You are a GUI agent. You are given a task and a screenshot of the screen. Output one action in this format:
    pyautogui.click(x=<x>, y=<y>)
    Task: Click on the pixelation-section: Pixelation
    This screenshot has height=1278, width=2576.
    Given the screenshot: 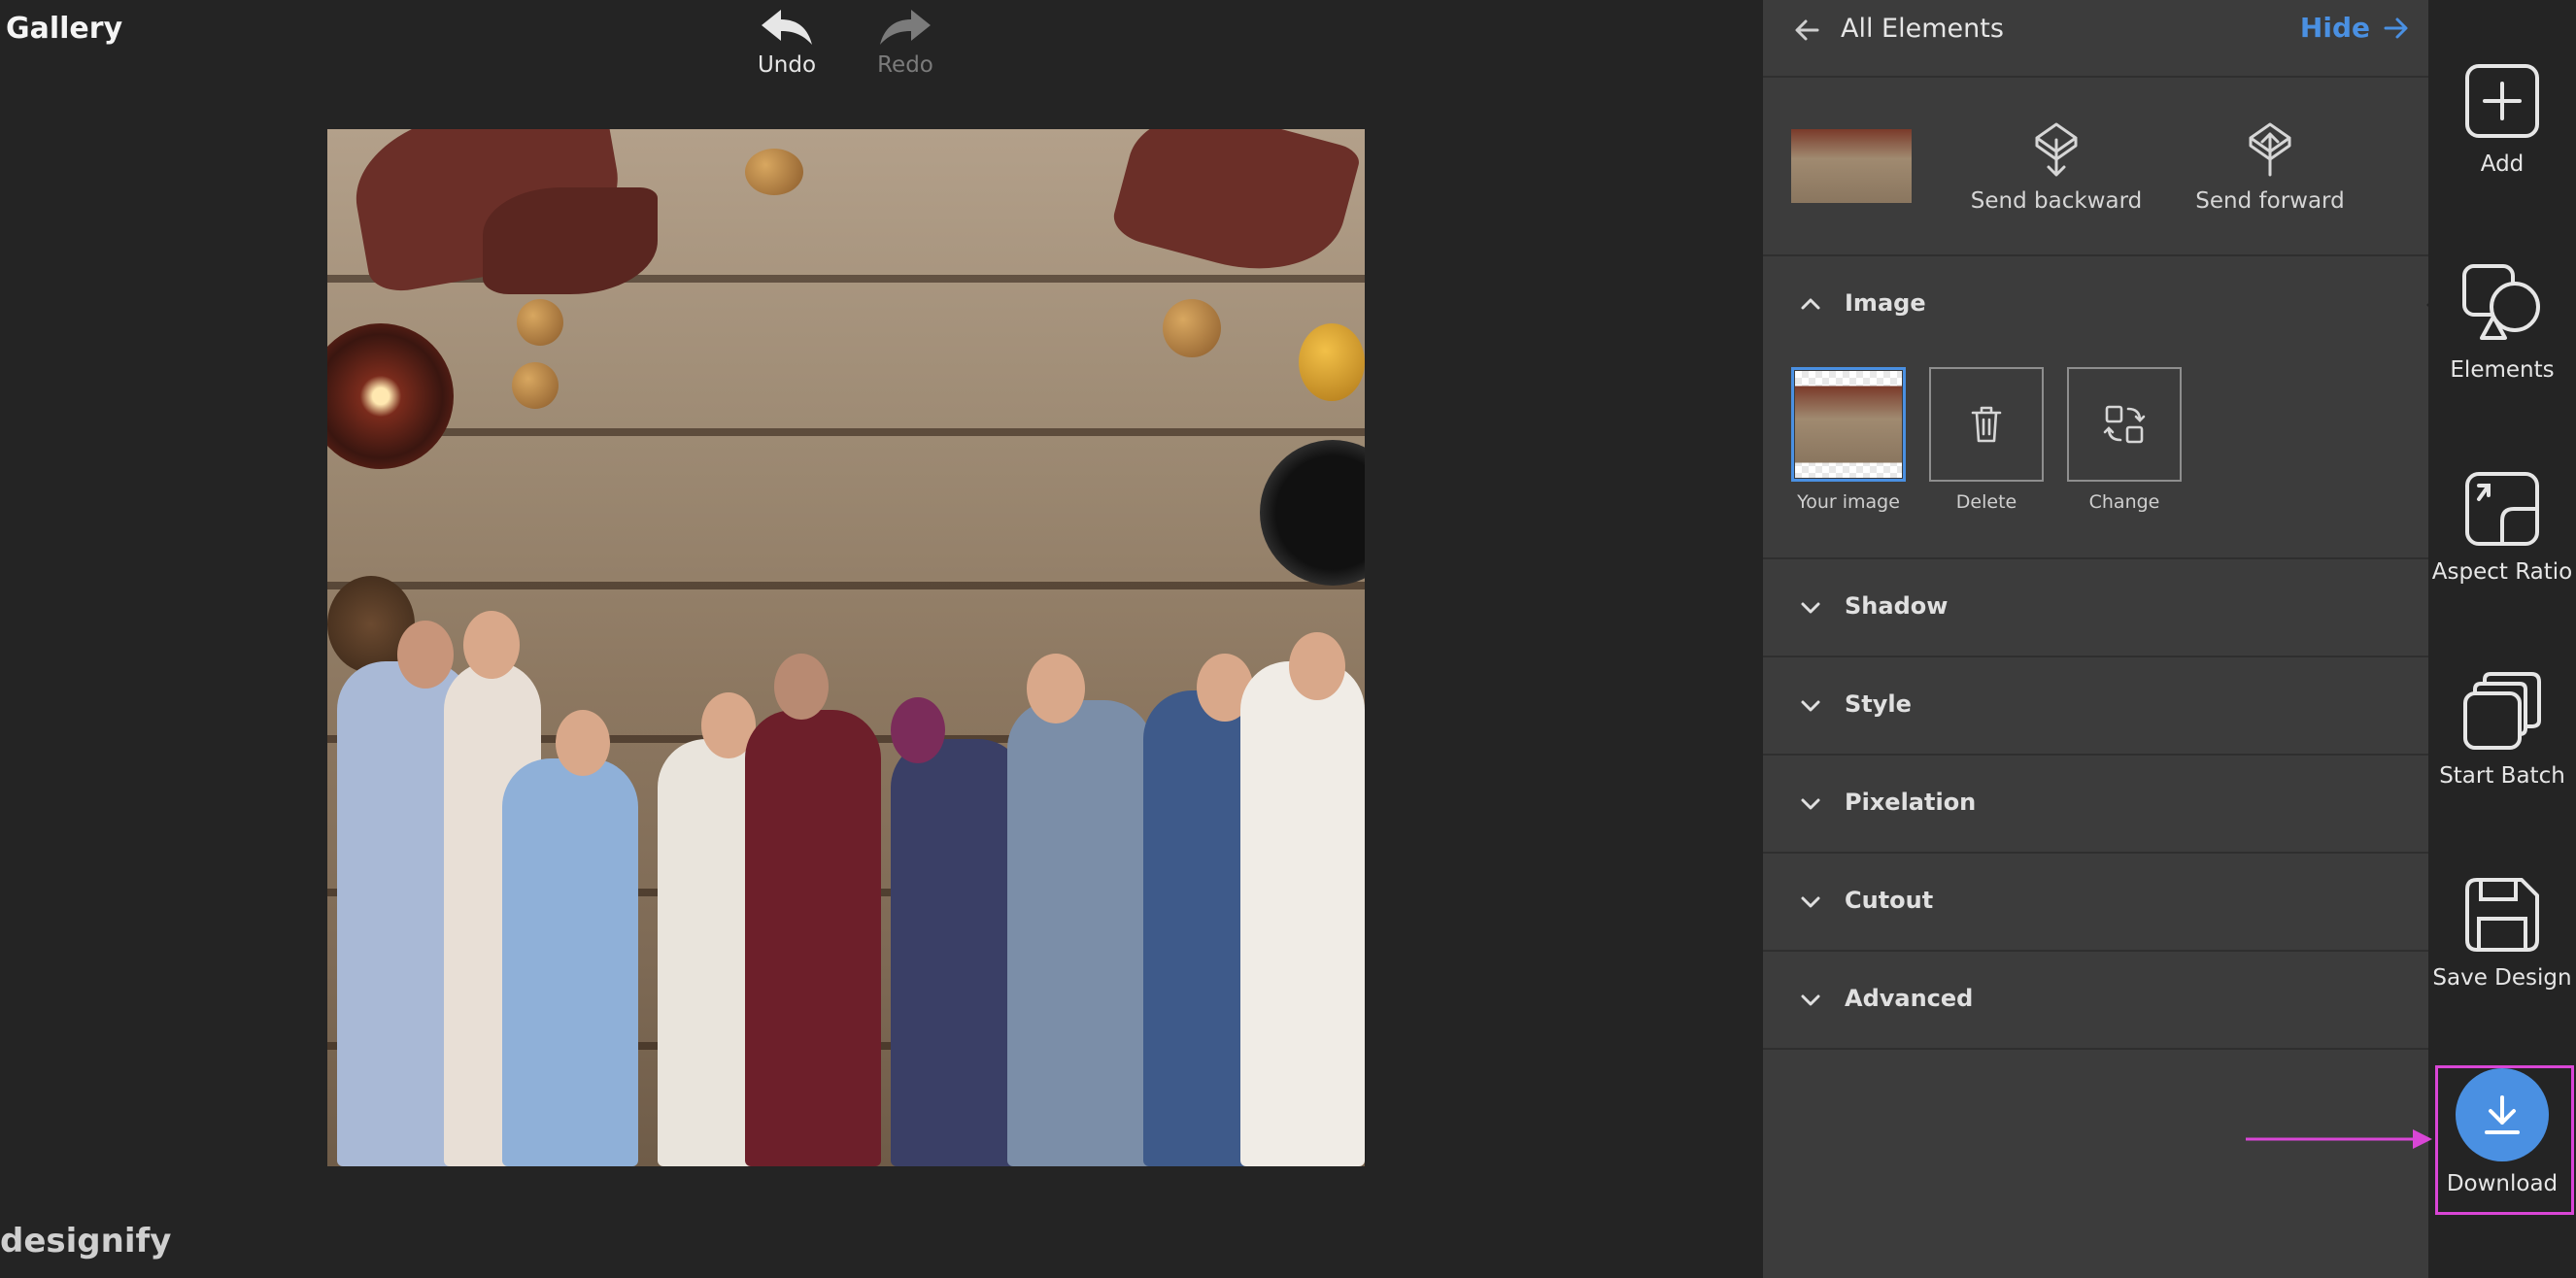 What is the action you would take?
    pyautogui.click(x=2095, y=805)
    